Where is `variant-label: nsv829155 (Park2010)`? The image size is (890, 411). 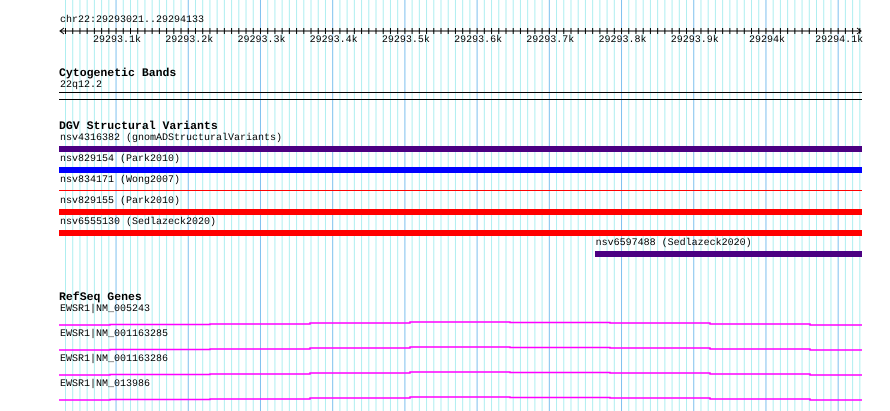 variant-label: nsv829155 (Park2010) is located at coordinates (120, 202).